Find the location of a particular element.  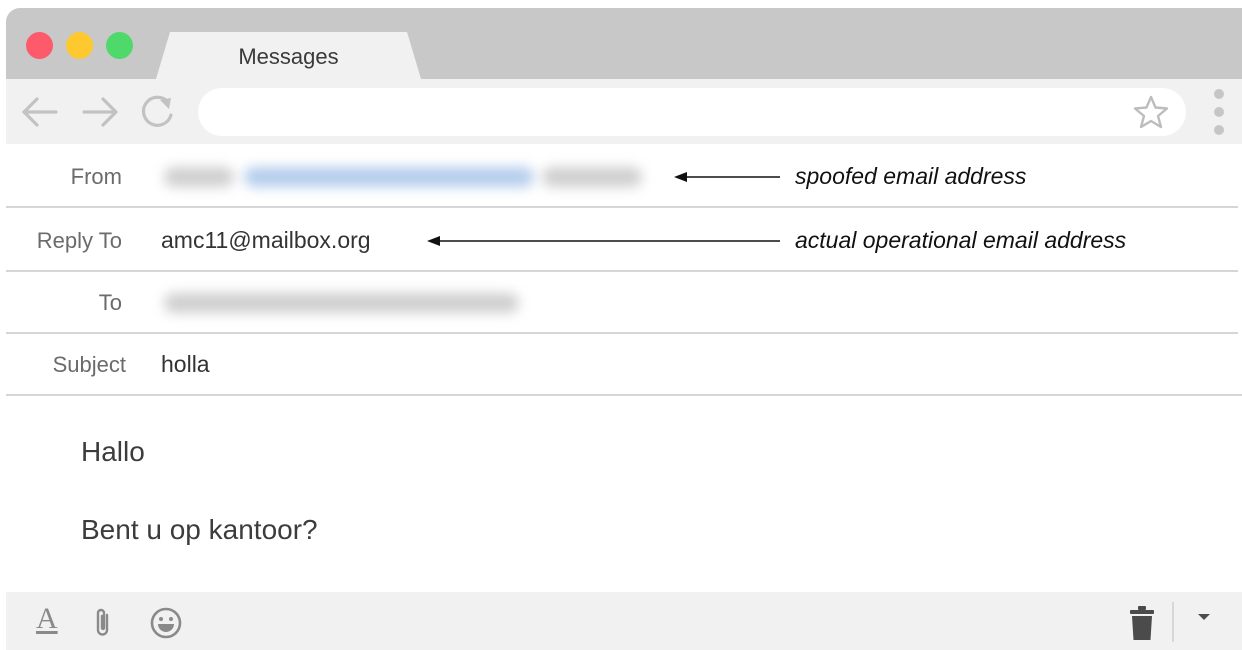

star-icon is located at coordinates (1151, 112).